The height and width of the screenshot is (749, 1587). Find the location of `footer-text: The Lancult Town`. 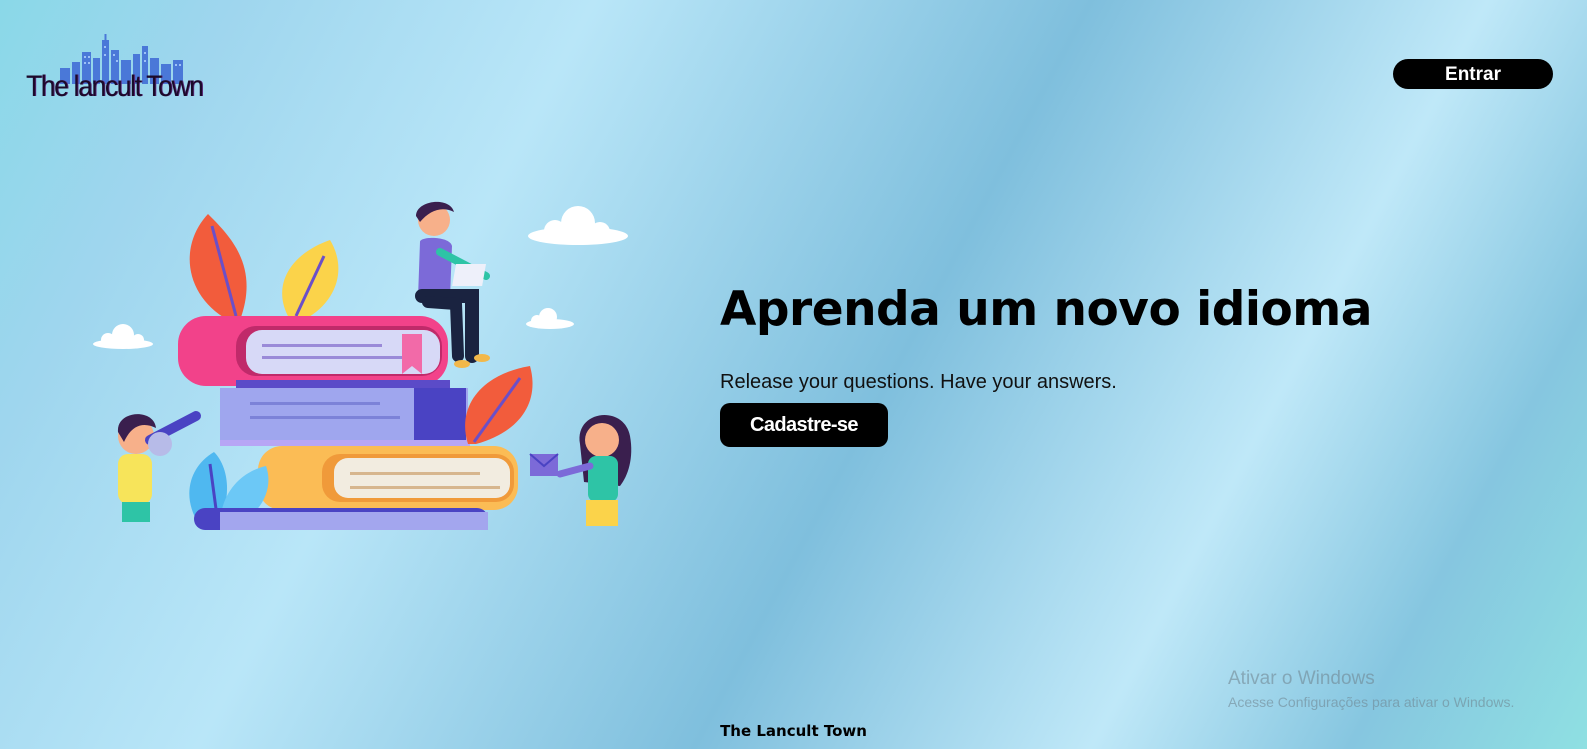

footer-text: The Lancult Town is located at coordinates (793, 731).